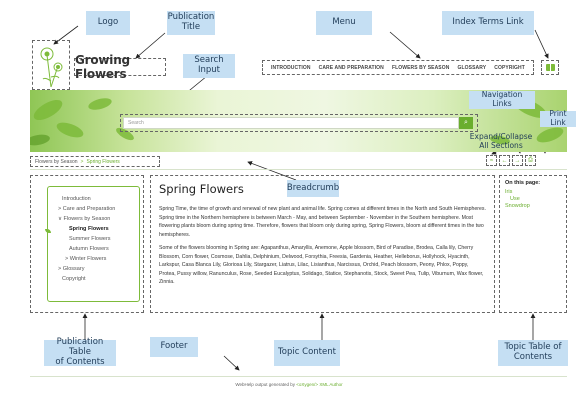  Describe the element at coordinates (351, 68) in the screenshot. I see `menu-item-care-and-preparation: CARE AND PREPARATION` at that location.